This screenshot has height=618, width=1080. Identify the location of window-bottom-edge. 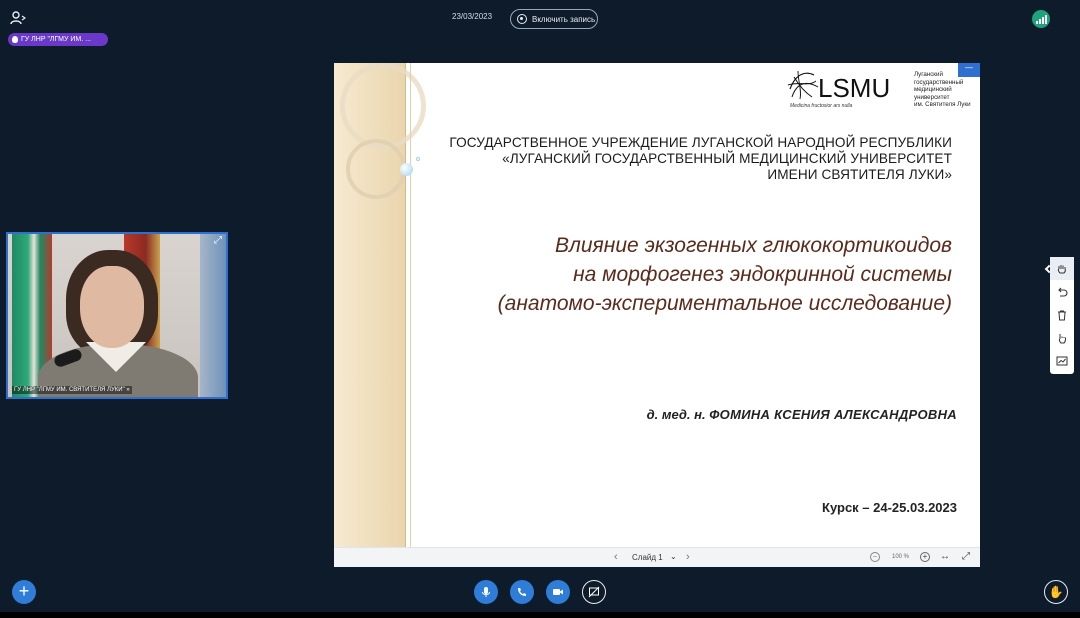
(540, 615).